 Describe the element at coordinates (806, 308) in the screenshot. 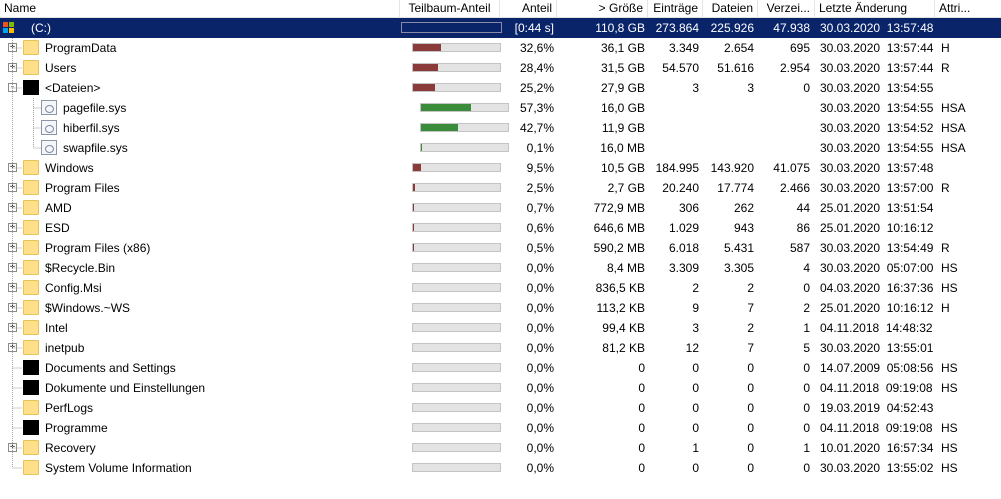

I see `dirs-value: 2` at that location.